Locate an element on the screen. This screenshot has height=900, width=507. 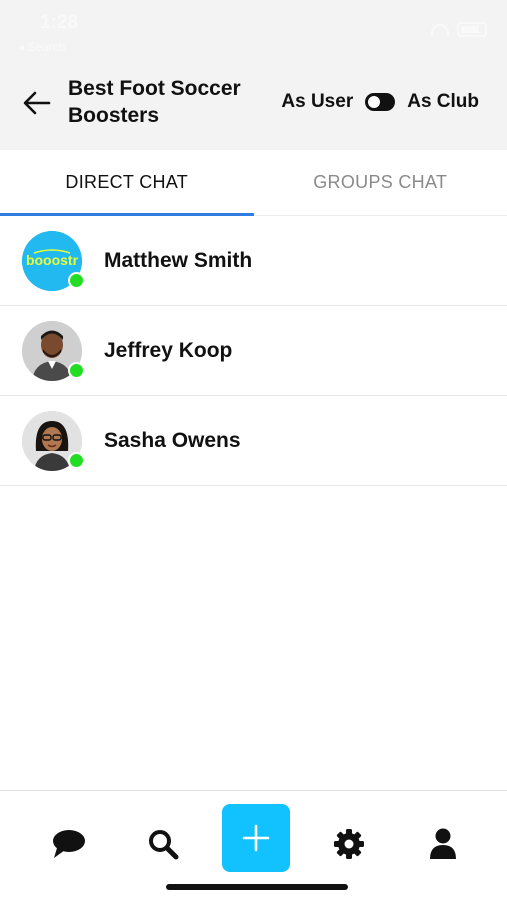
nav-profile-button is located at coordinates (443, 844).